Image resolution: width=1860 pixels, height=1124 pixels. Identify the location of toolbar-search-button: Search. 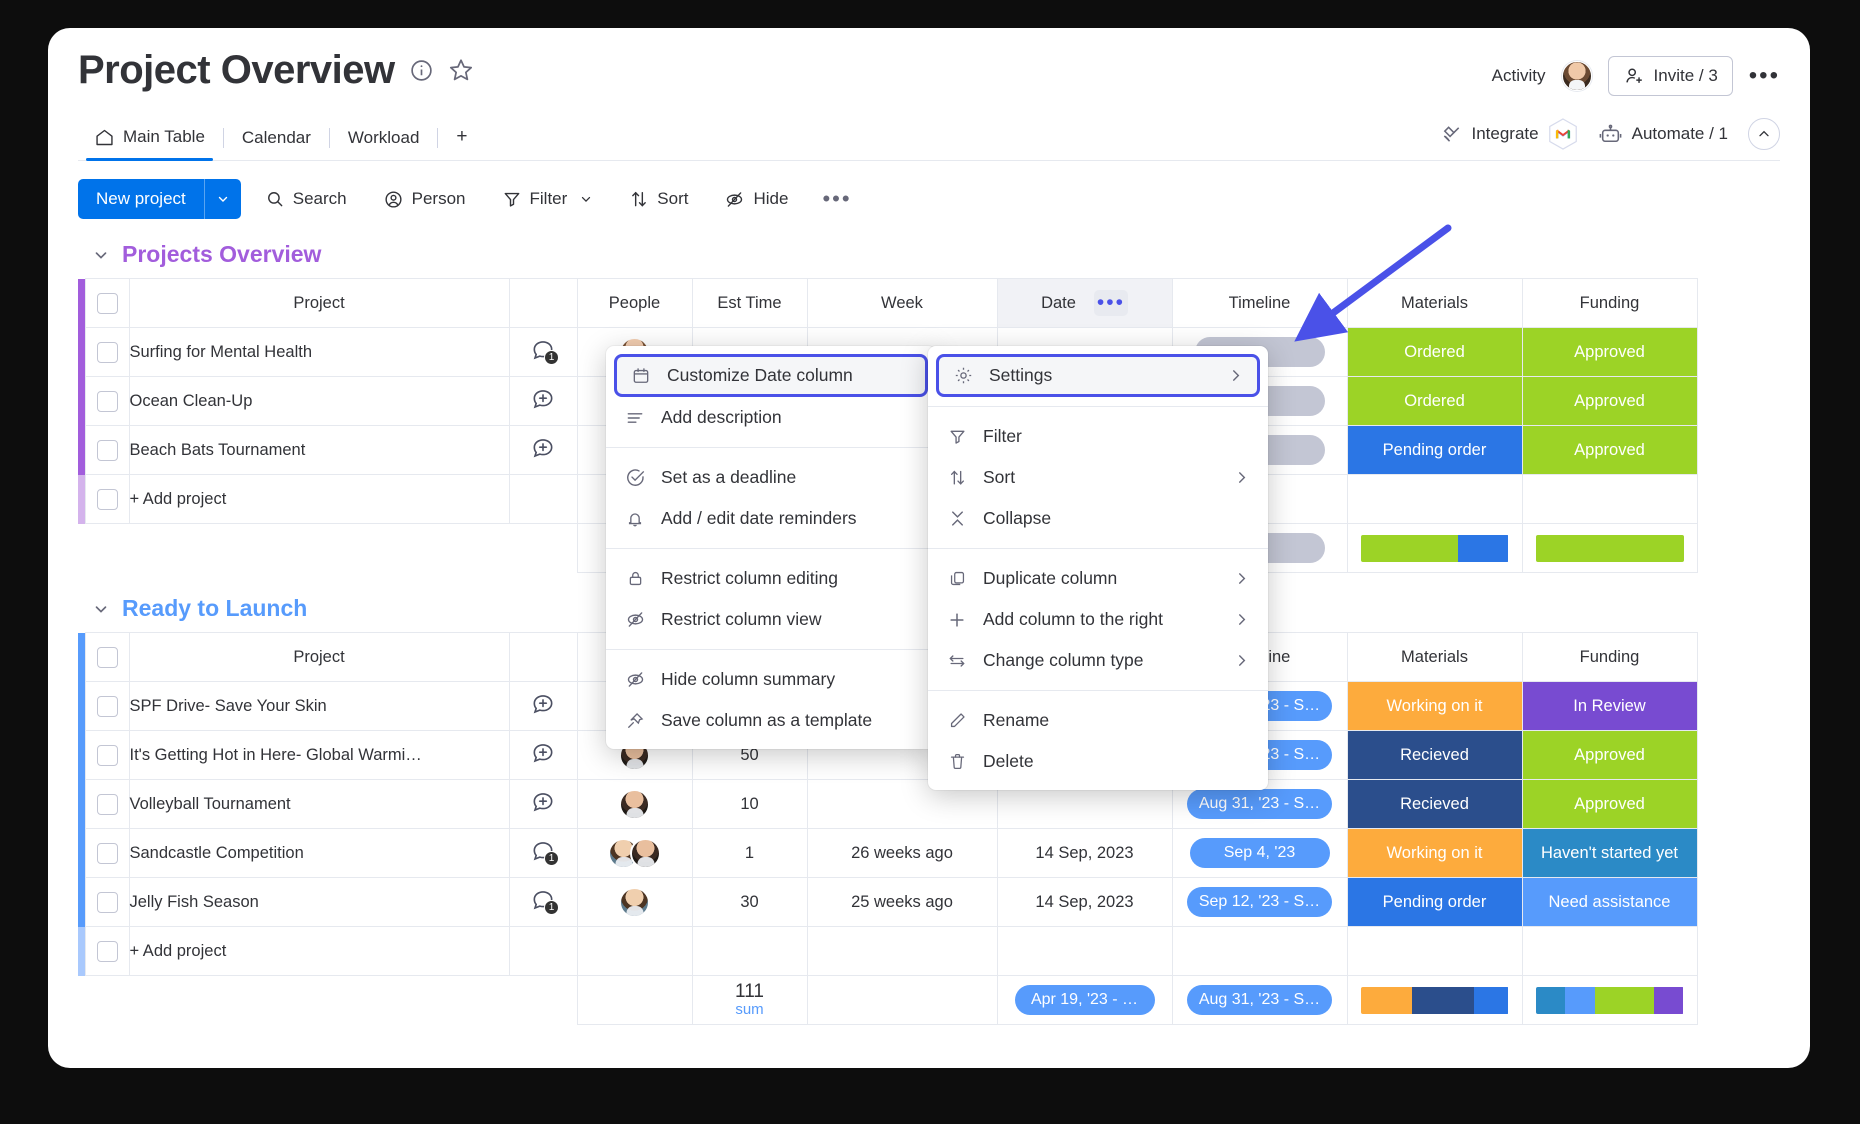
(306, 199).